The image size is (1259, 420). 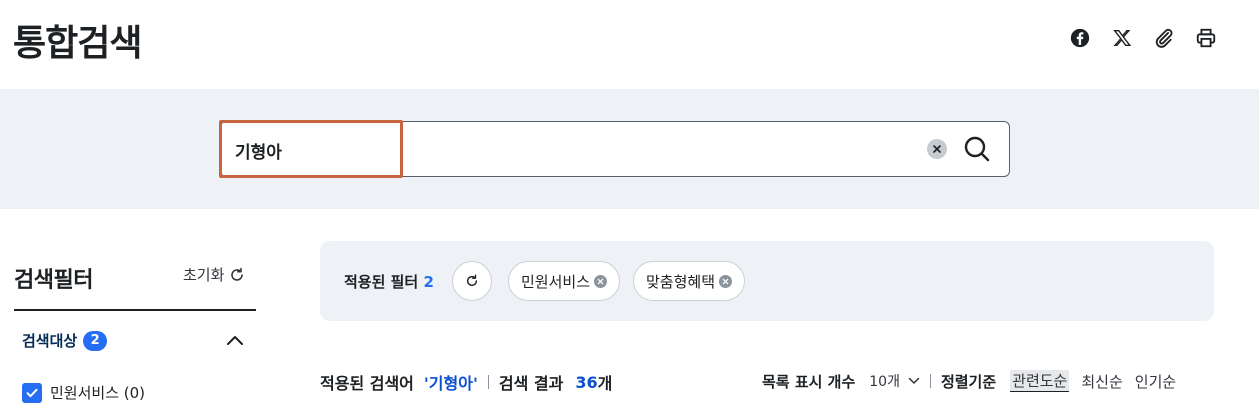 I want to click on filter-chip-civil-service: 민원서비스, so click(x=564, y=281).